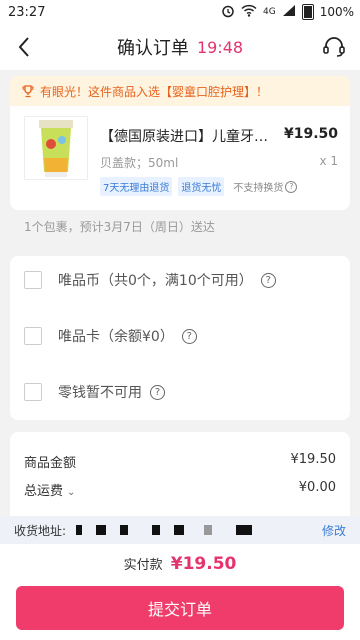 This screenshot has width=360, height=640. I want to click on balance-label: 零钱暂不可用, so click(100, 393).